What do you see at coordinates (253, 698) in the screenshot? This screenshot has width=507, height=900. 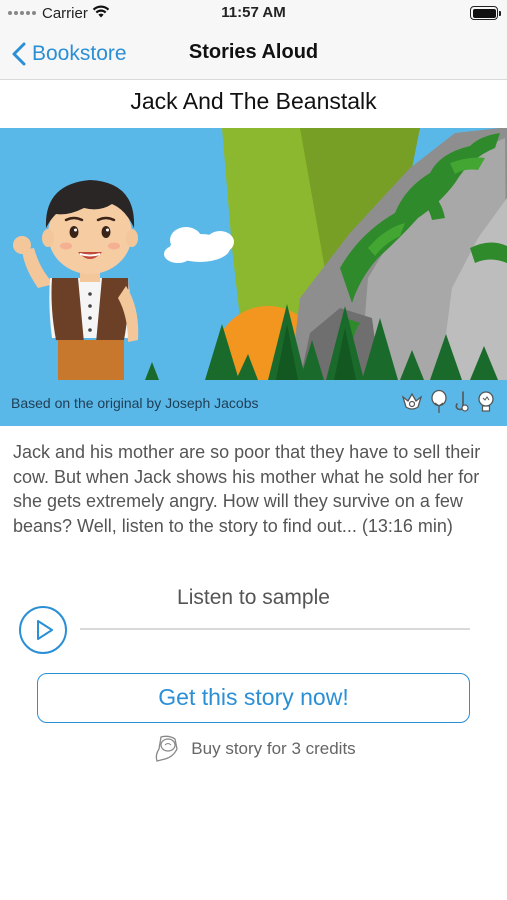 I see `get-story-button: Get this story now!` at bounding box center [253, 698].